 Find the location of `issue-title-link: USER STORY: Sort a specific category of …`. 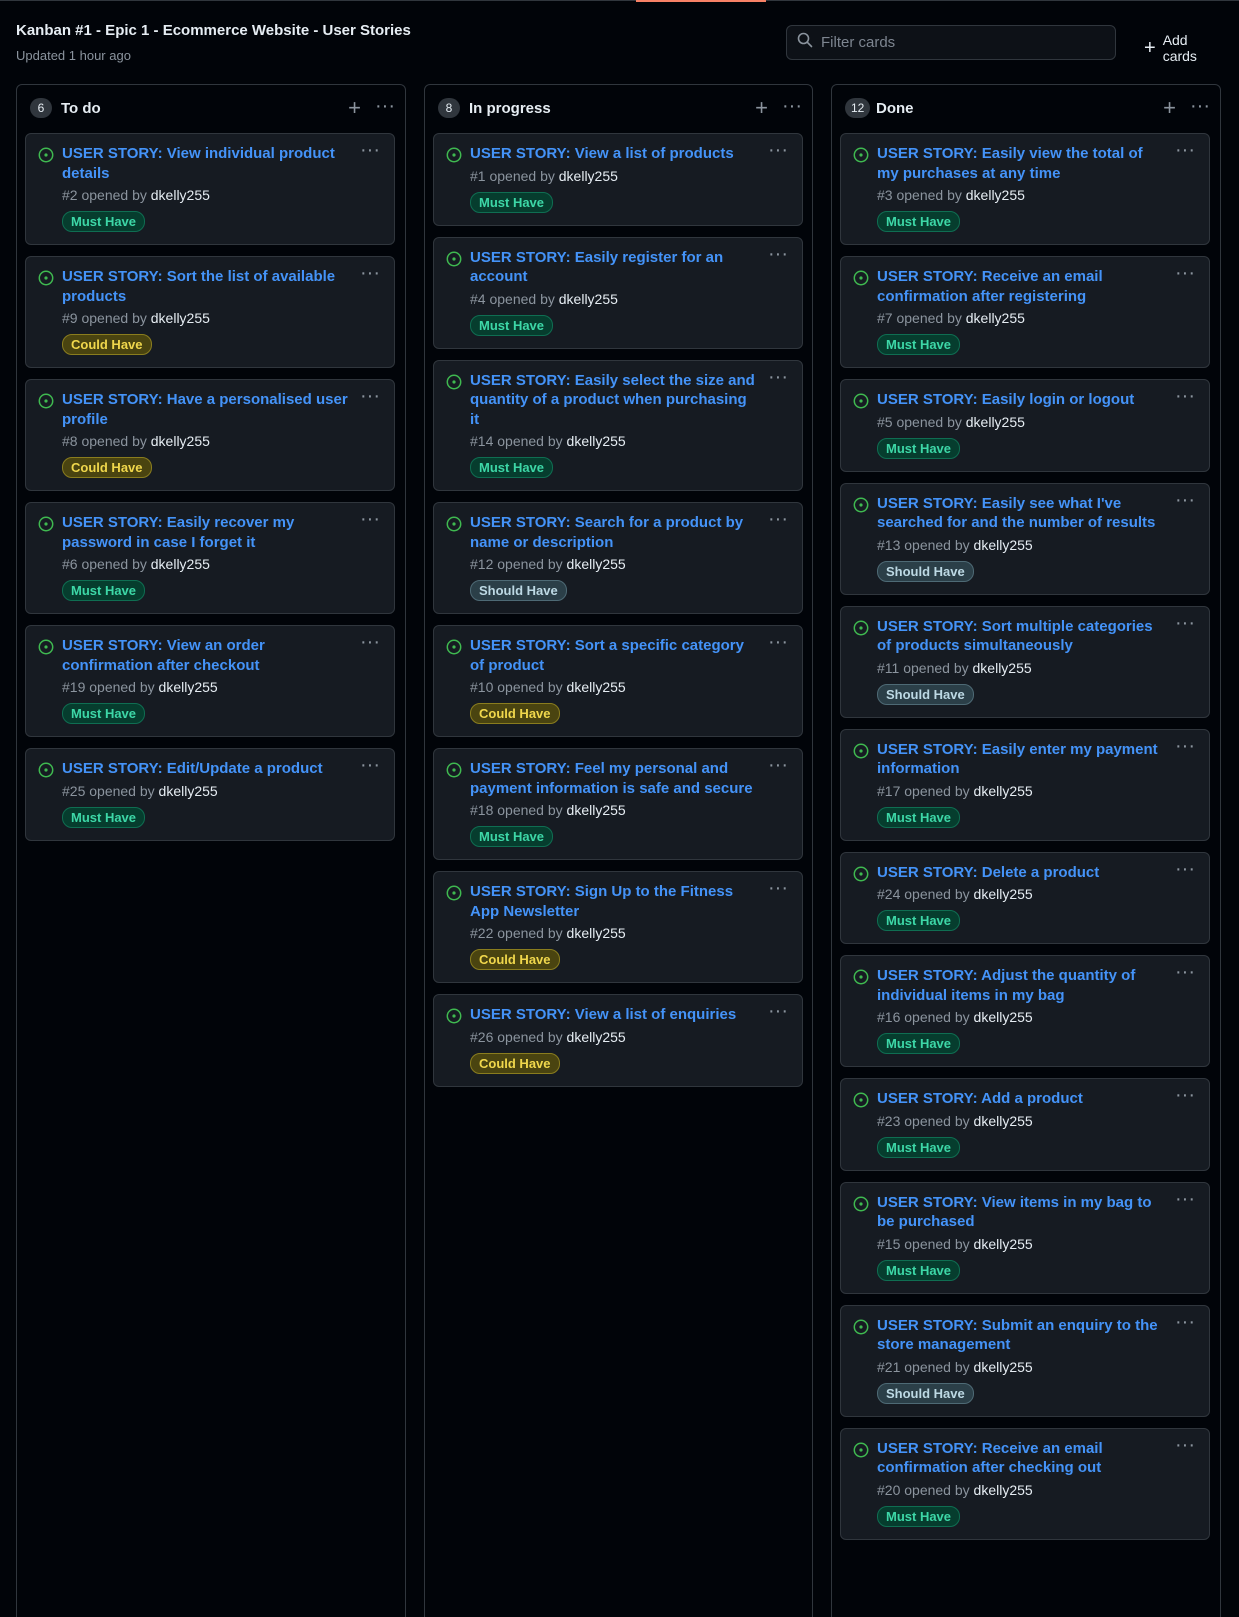

issue-title-link: USER STORY: Sort a specific category of … is located at coordinates (613, 655).